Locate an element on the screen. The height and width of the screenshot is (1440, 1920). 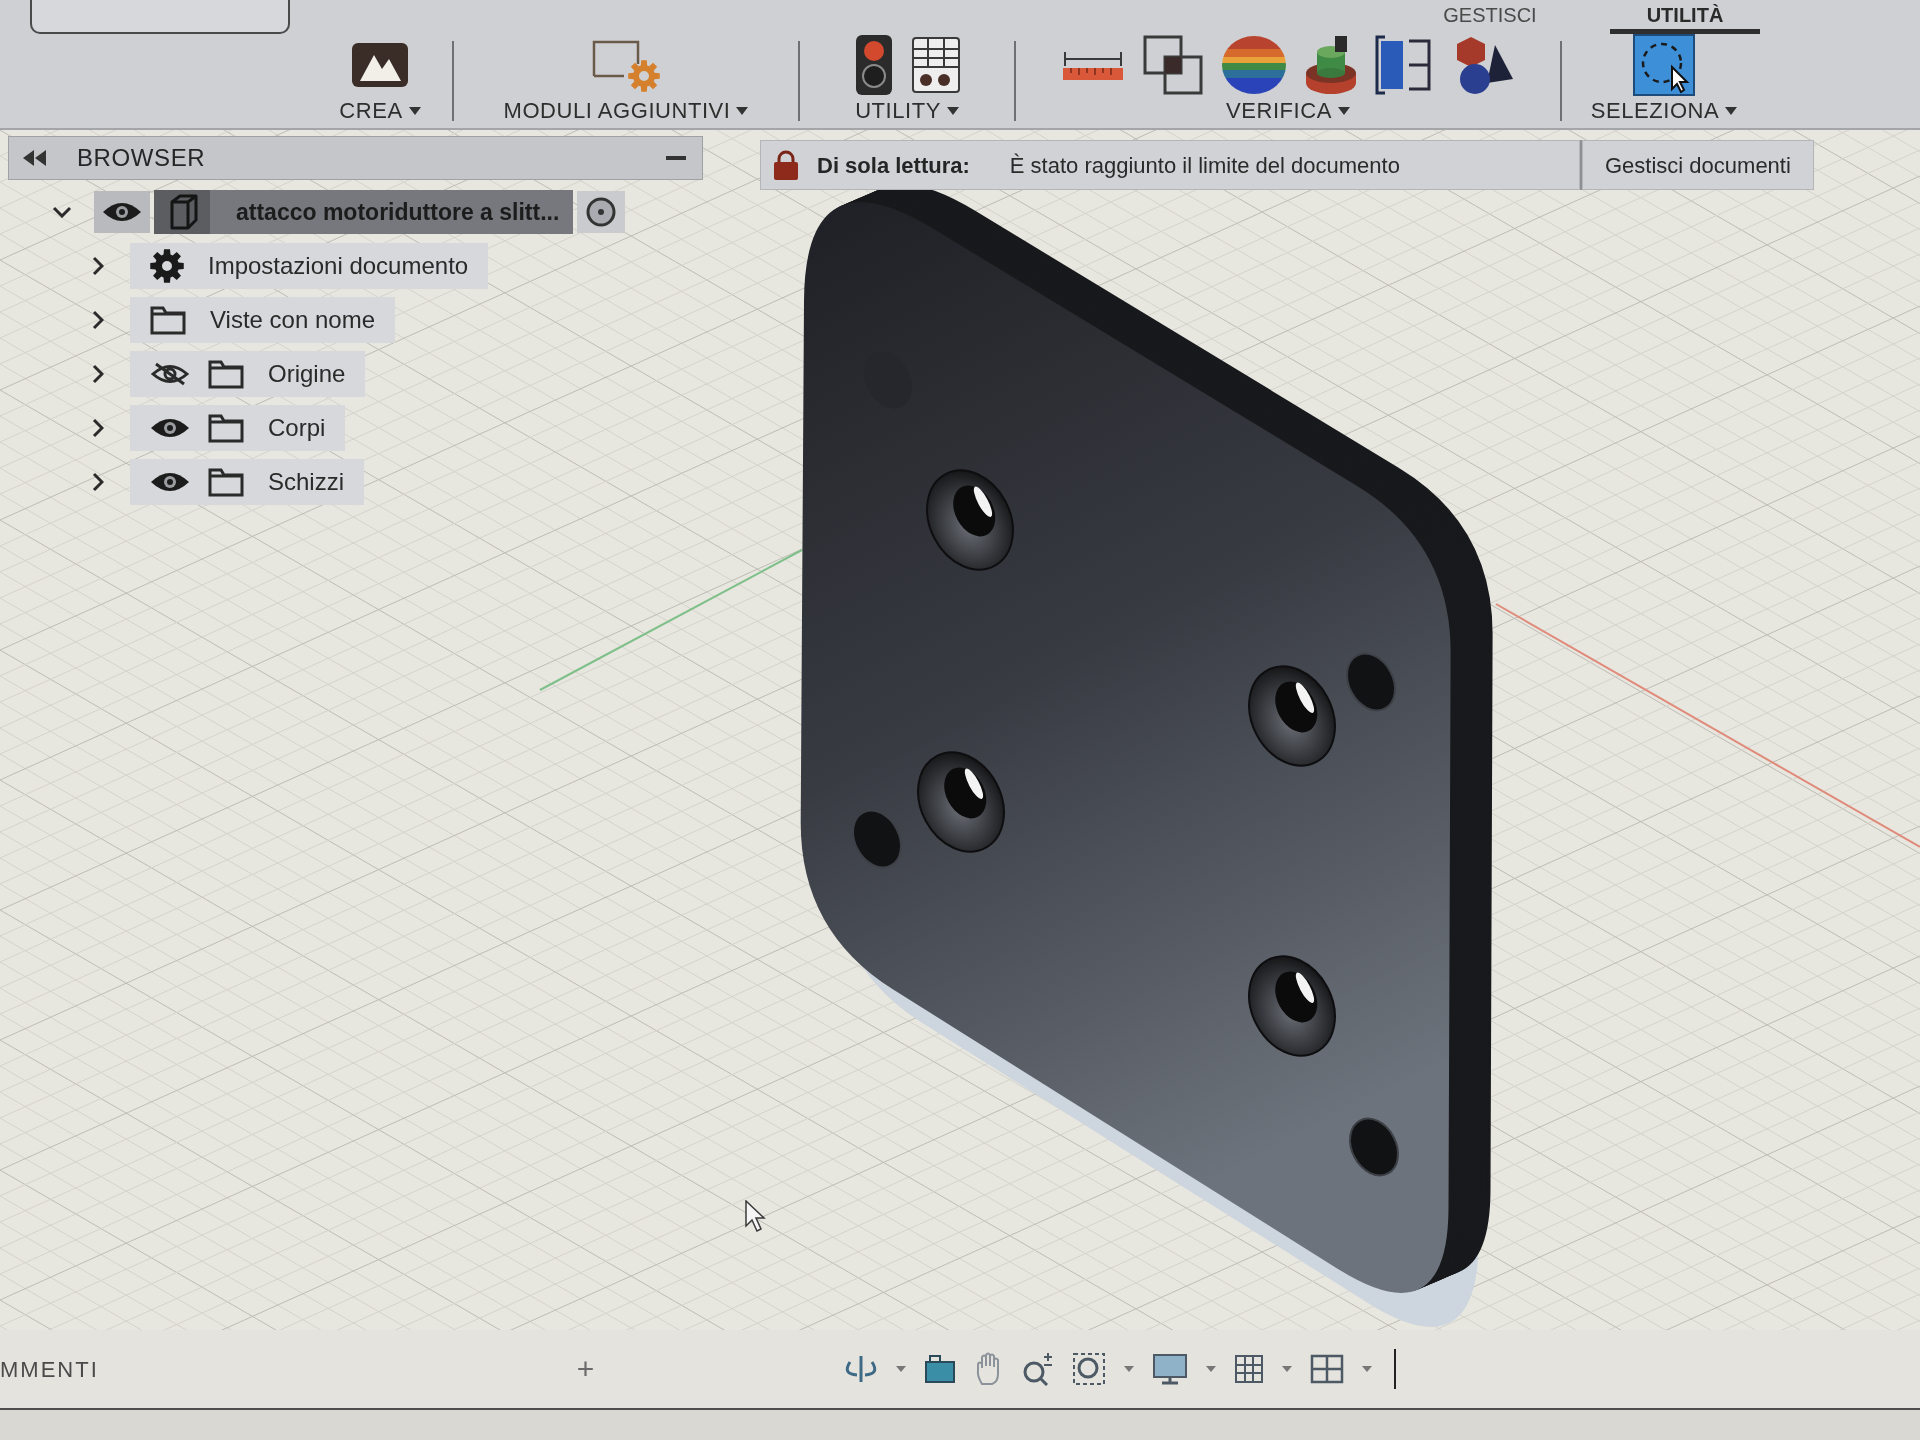
addins-menu-button: MODULI AGGIUNTIVI is located at coordinates (626, 111).